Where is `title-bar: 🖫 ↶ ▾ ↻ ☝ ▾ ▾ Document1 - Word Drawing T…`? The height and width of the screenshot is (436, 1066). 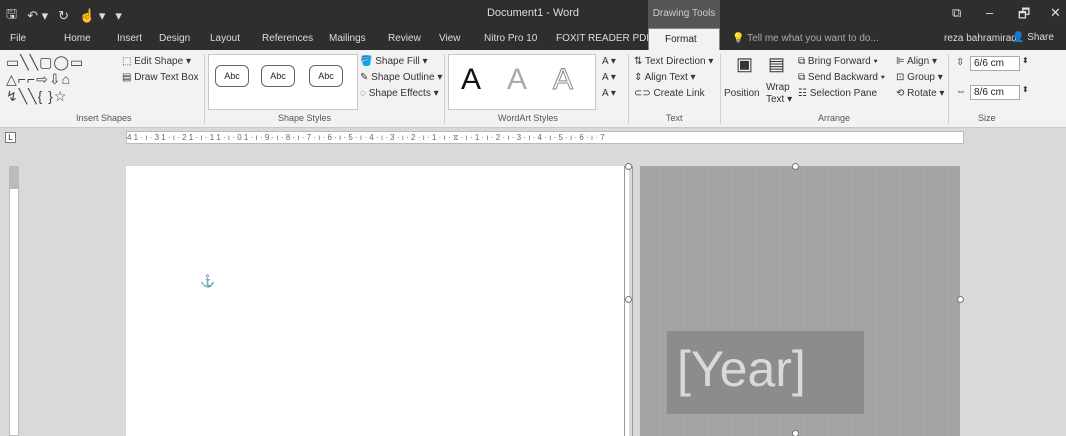 title-bar: 🖫 ↶ ▾ ↻ ☝ ▾ ▾ Document1 - Word Drawing T… is located at coordinates (533, 14).